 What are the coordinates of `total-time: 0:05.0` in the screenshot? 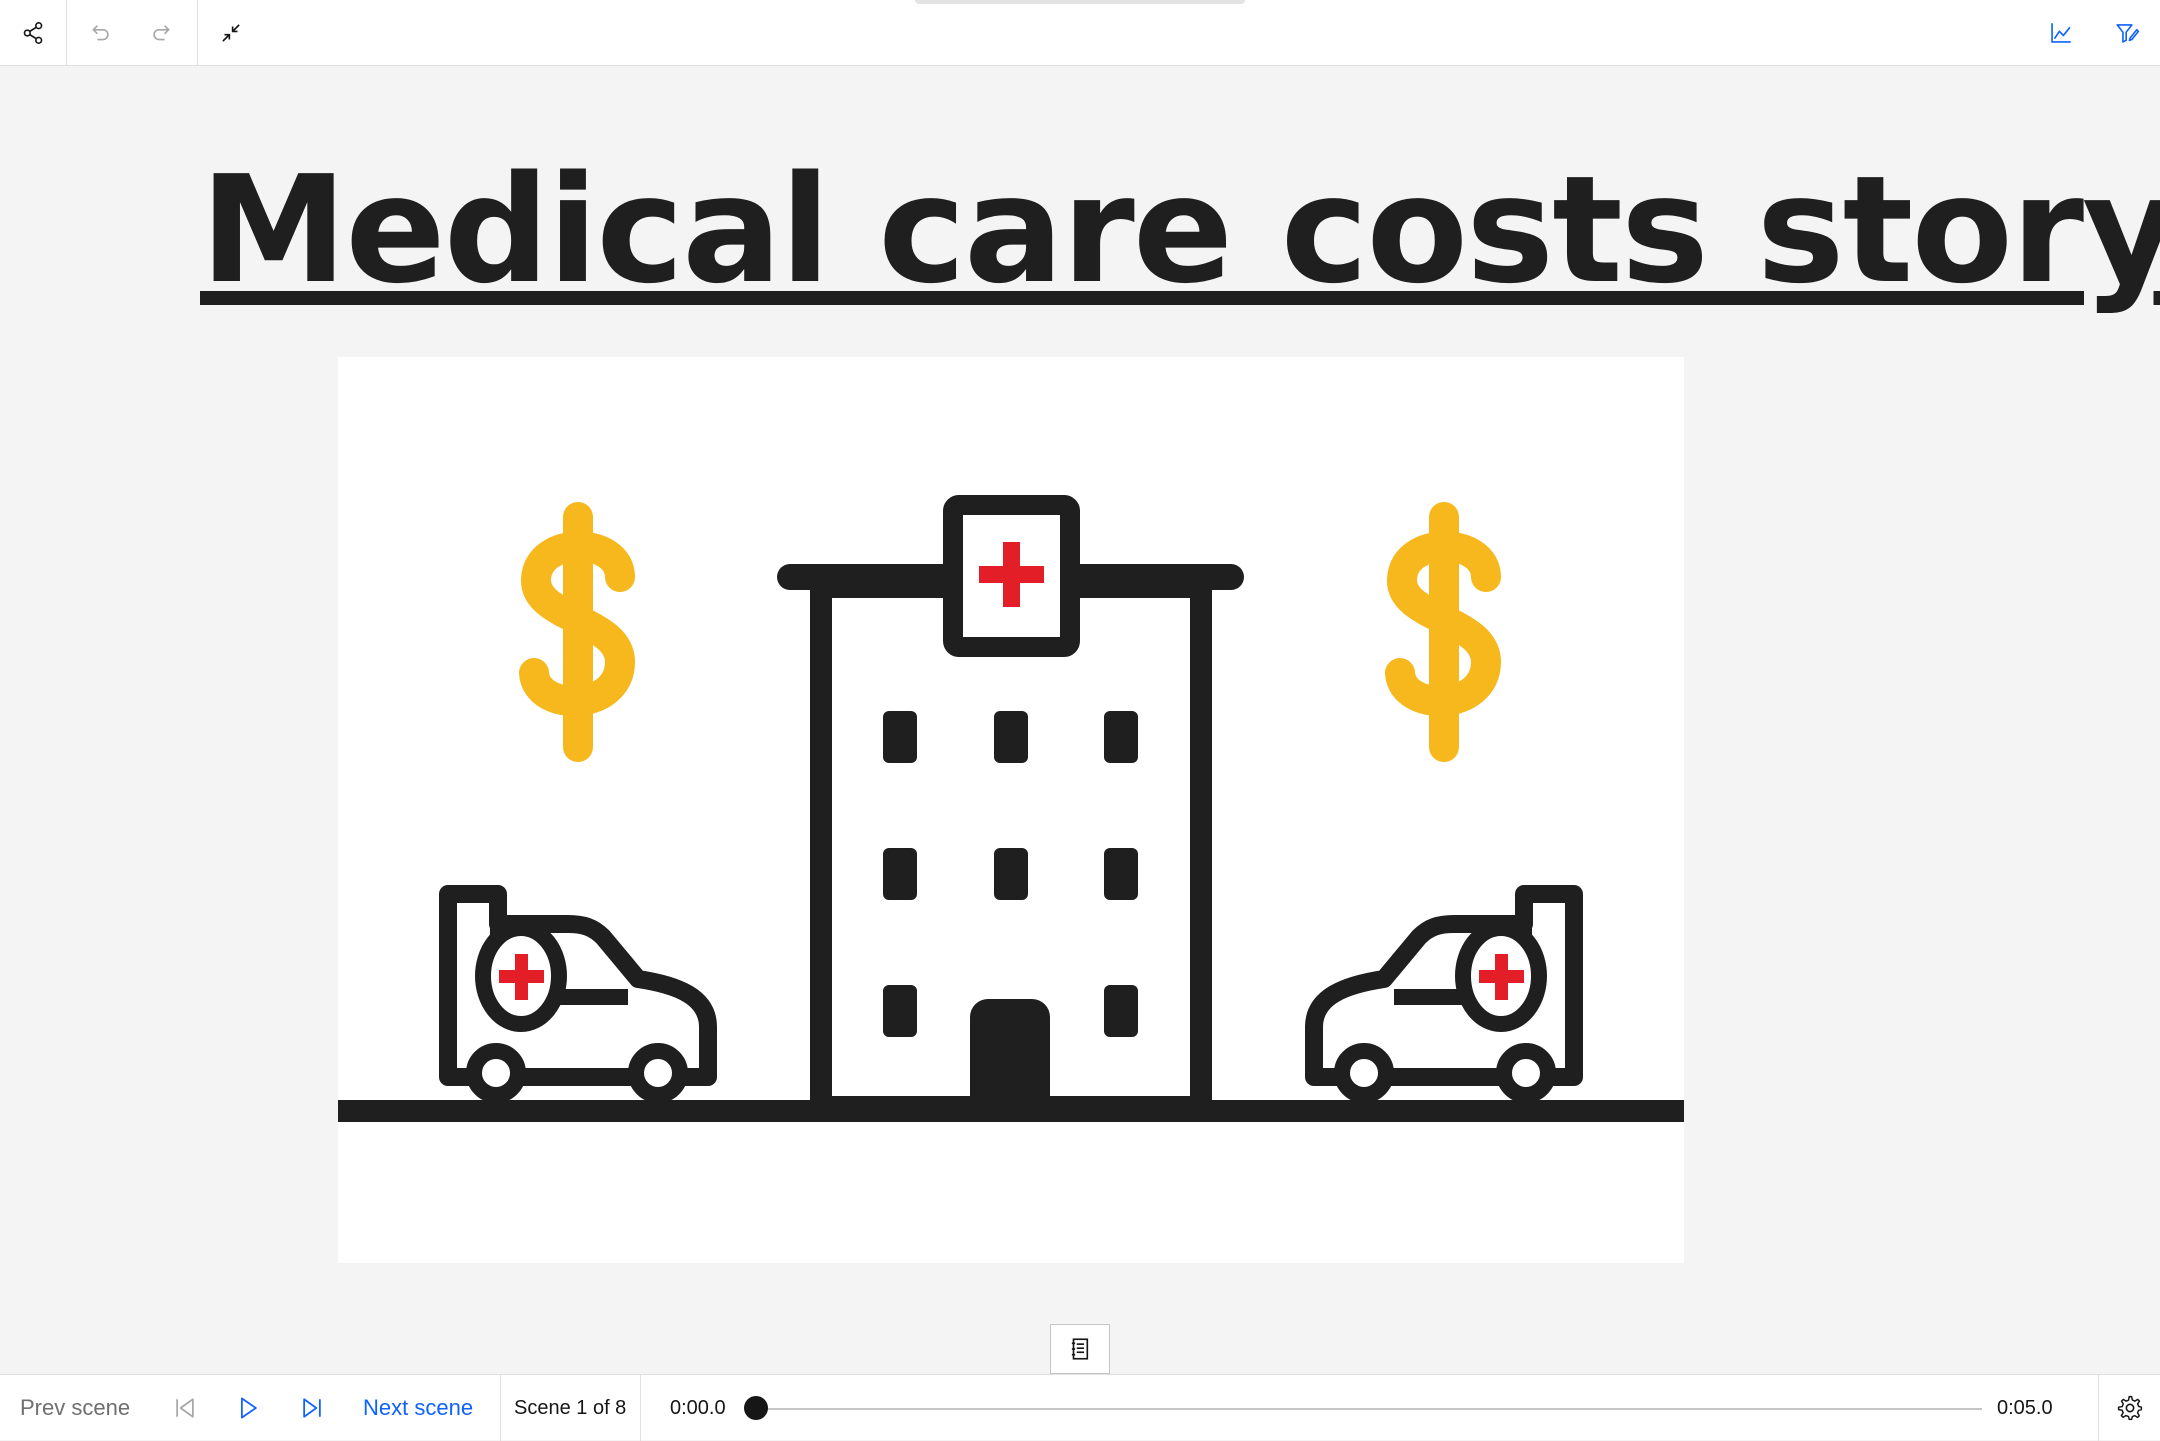 It's located at (2025, 1408).